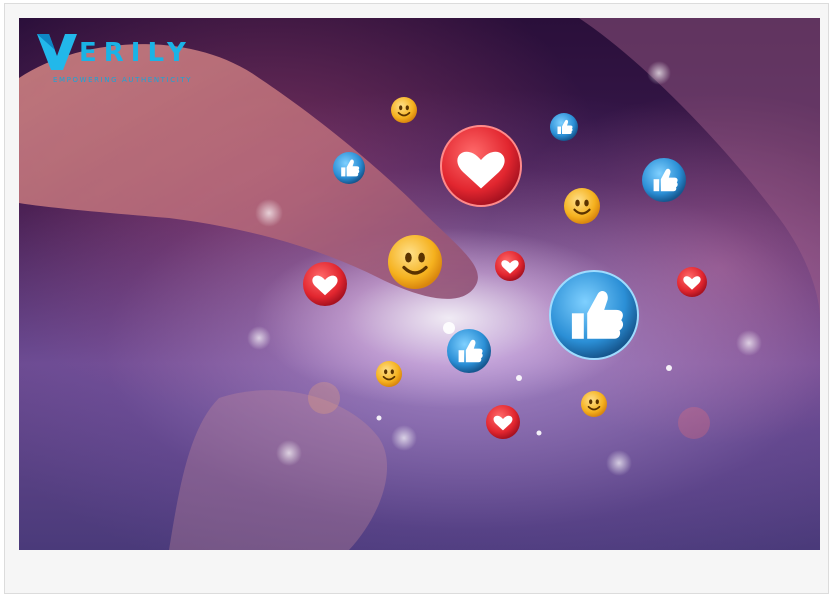 The width and height of the screenshot is (835, 598). I want to click on brand-logo: ERILY EMPOWERING AUTHENTICITY, so click(120, 60).